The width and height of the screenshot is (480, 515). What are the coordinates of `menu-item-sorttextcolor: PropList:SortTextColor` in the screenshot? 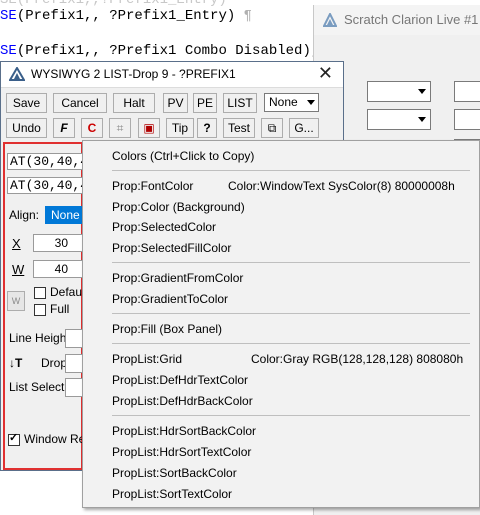 It's located at (172, 494).